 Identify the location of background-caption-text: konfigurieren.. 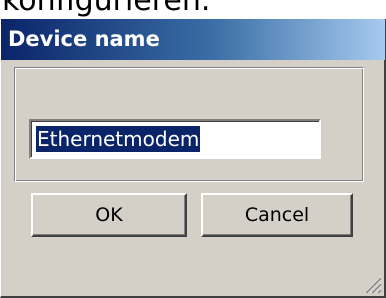
(106, 9).